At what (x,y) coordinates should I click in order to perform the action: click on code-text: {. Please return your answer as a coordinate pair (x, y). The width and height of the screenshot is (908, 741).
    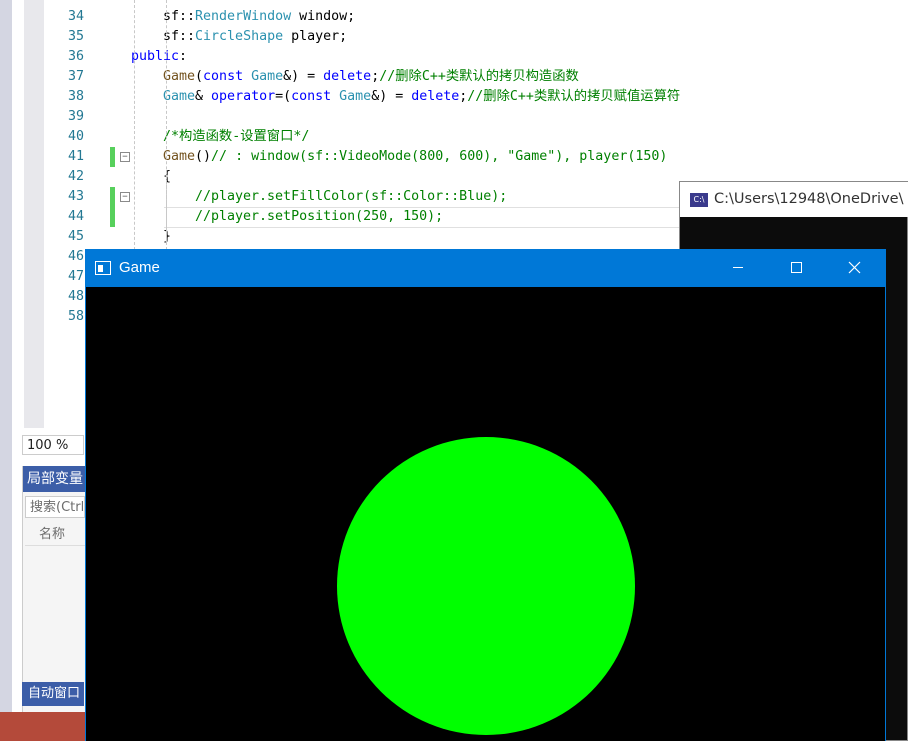
    Looking at the image, I should click on (167, 177).